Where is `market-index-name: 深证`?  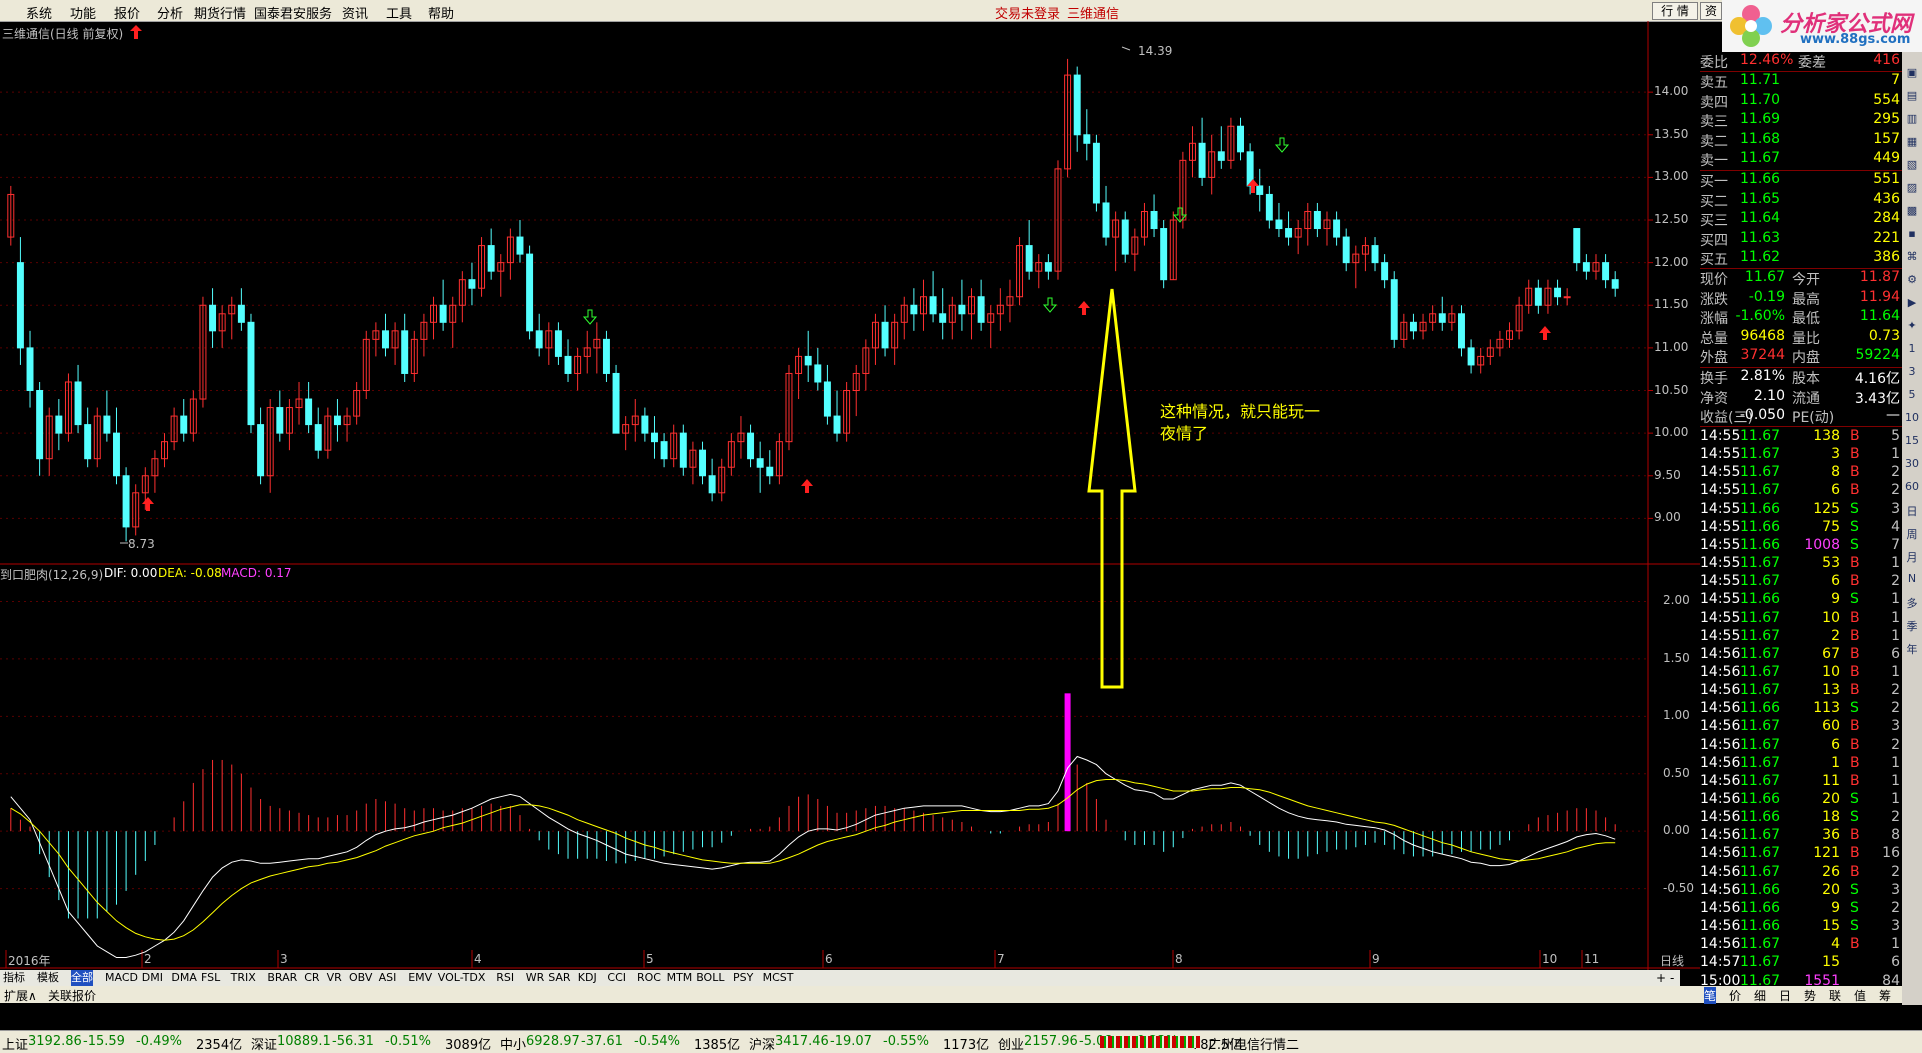 market-index-name: 深证 is located at coordinates (264, 1043).